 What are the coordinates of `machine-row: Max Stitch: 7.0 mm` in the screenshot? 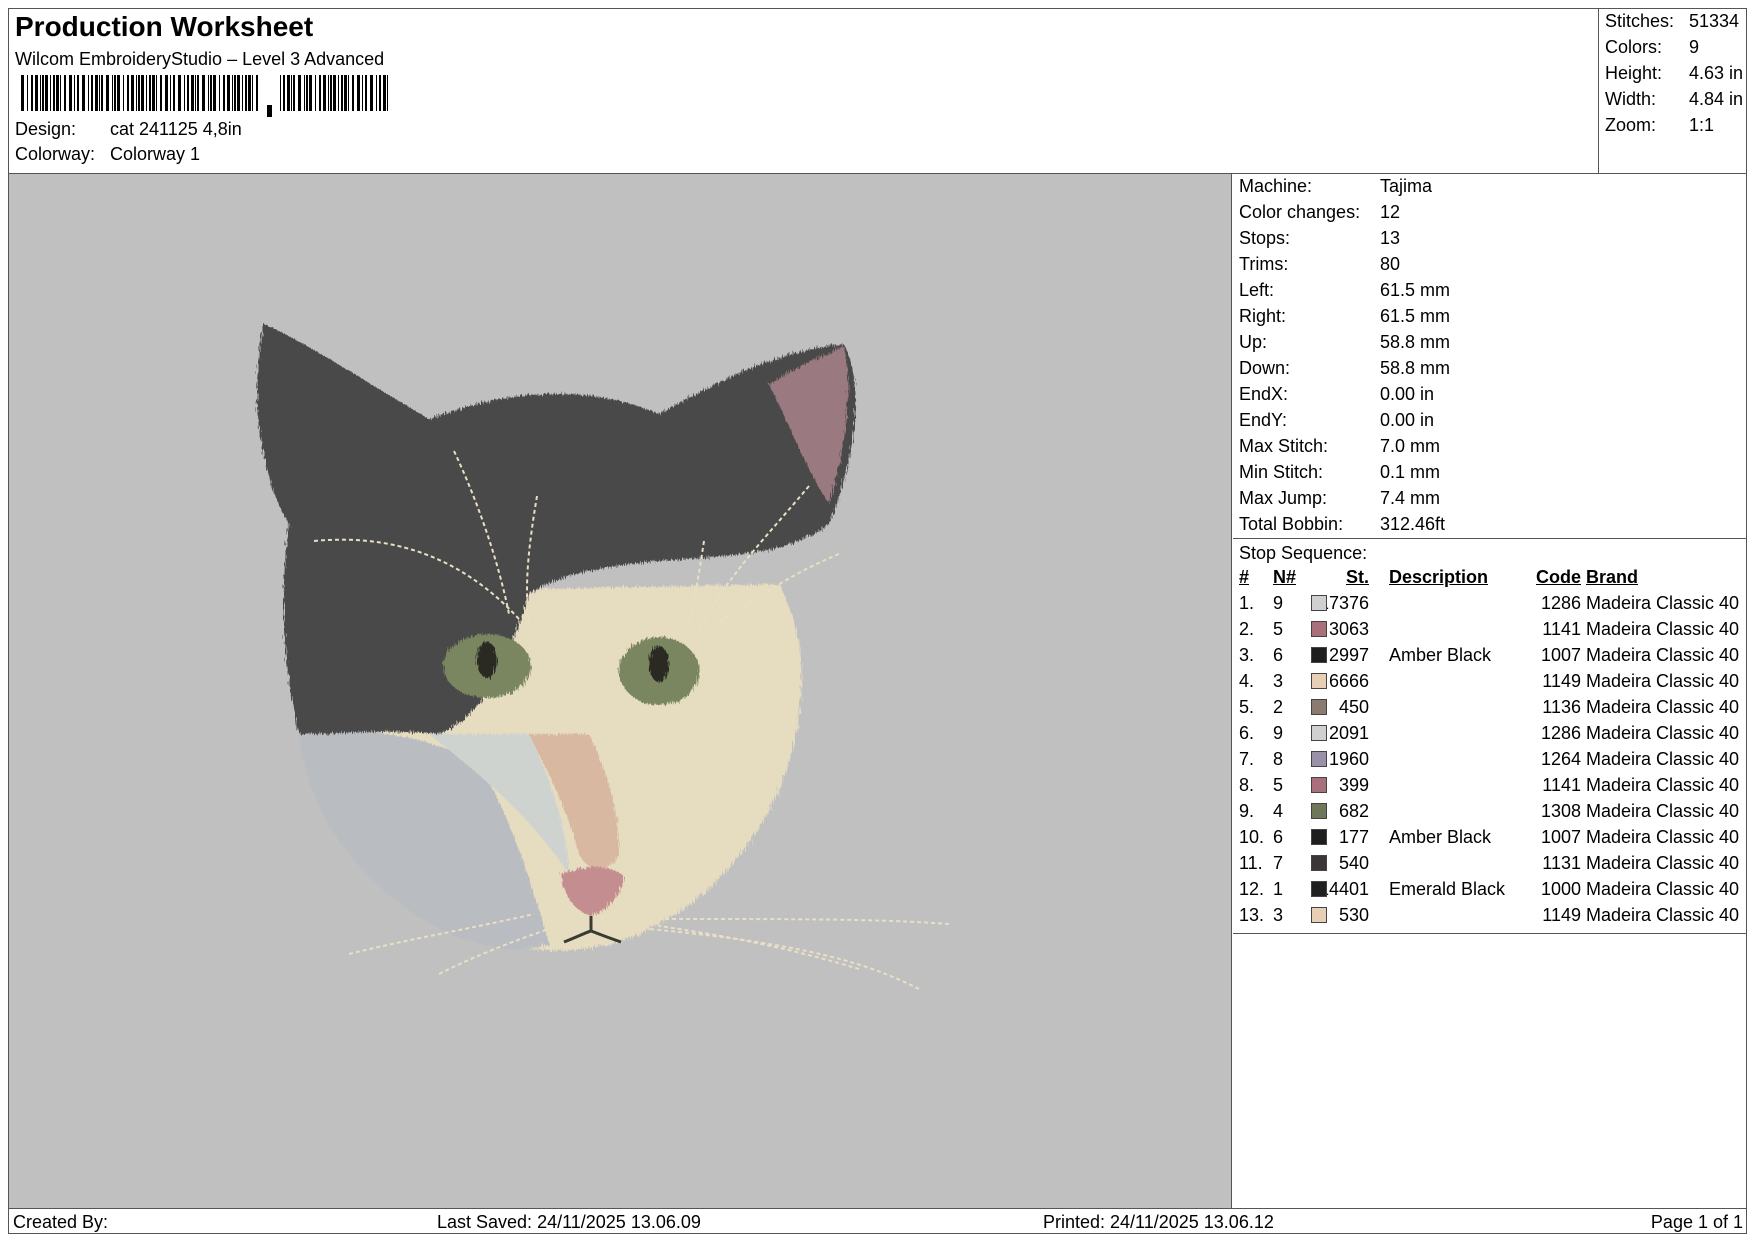 It's located at (1339, 446).